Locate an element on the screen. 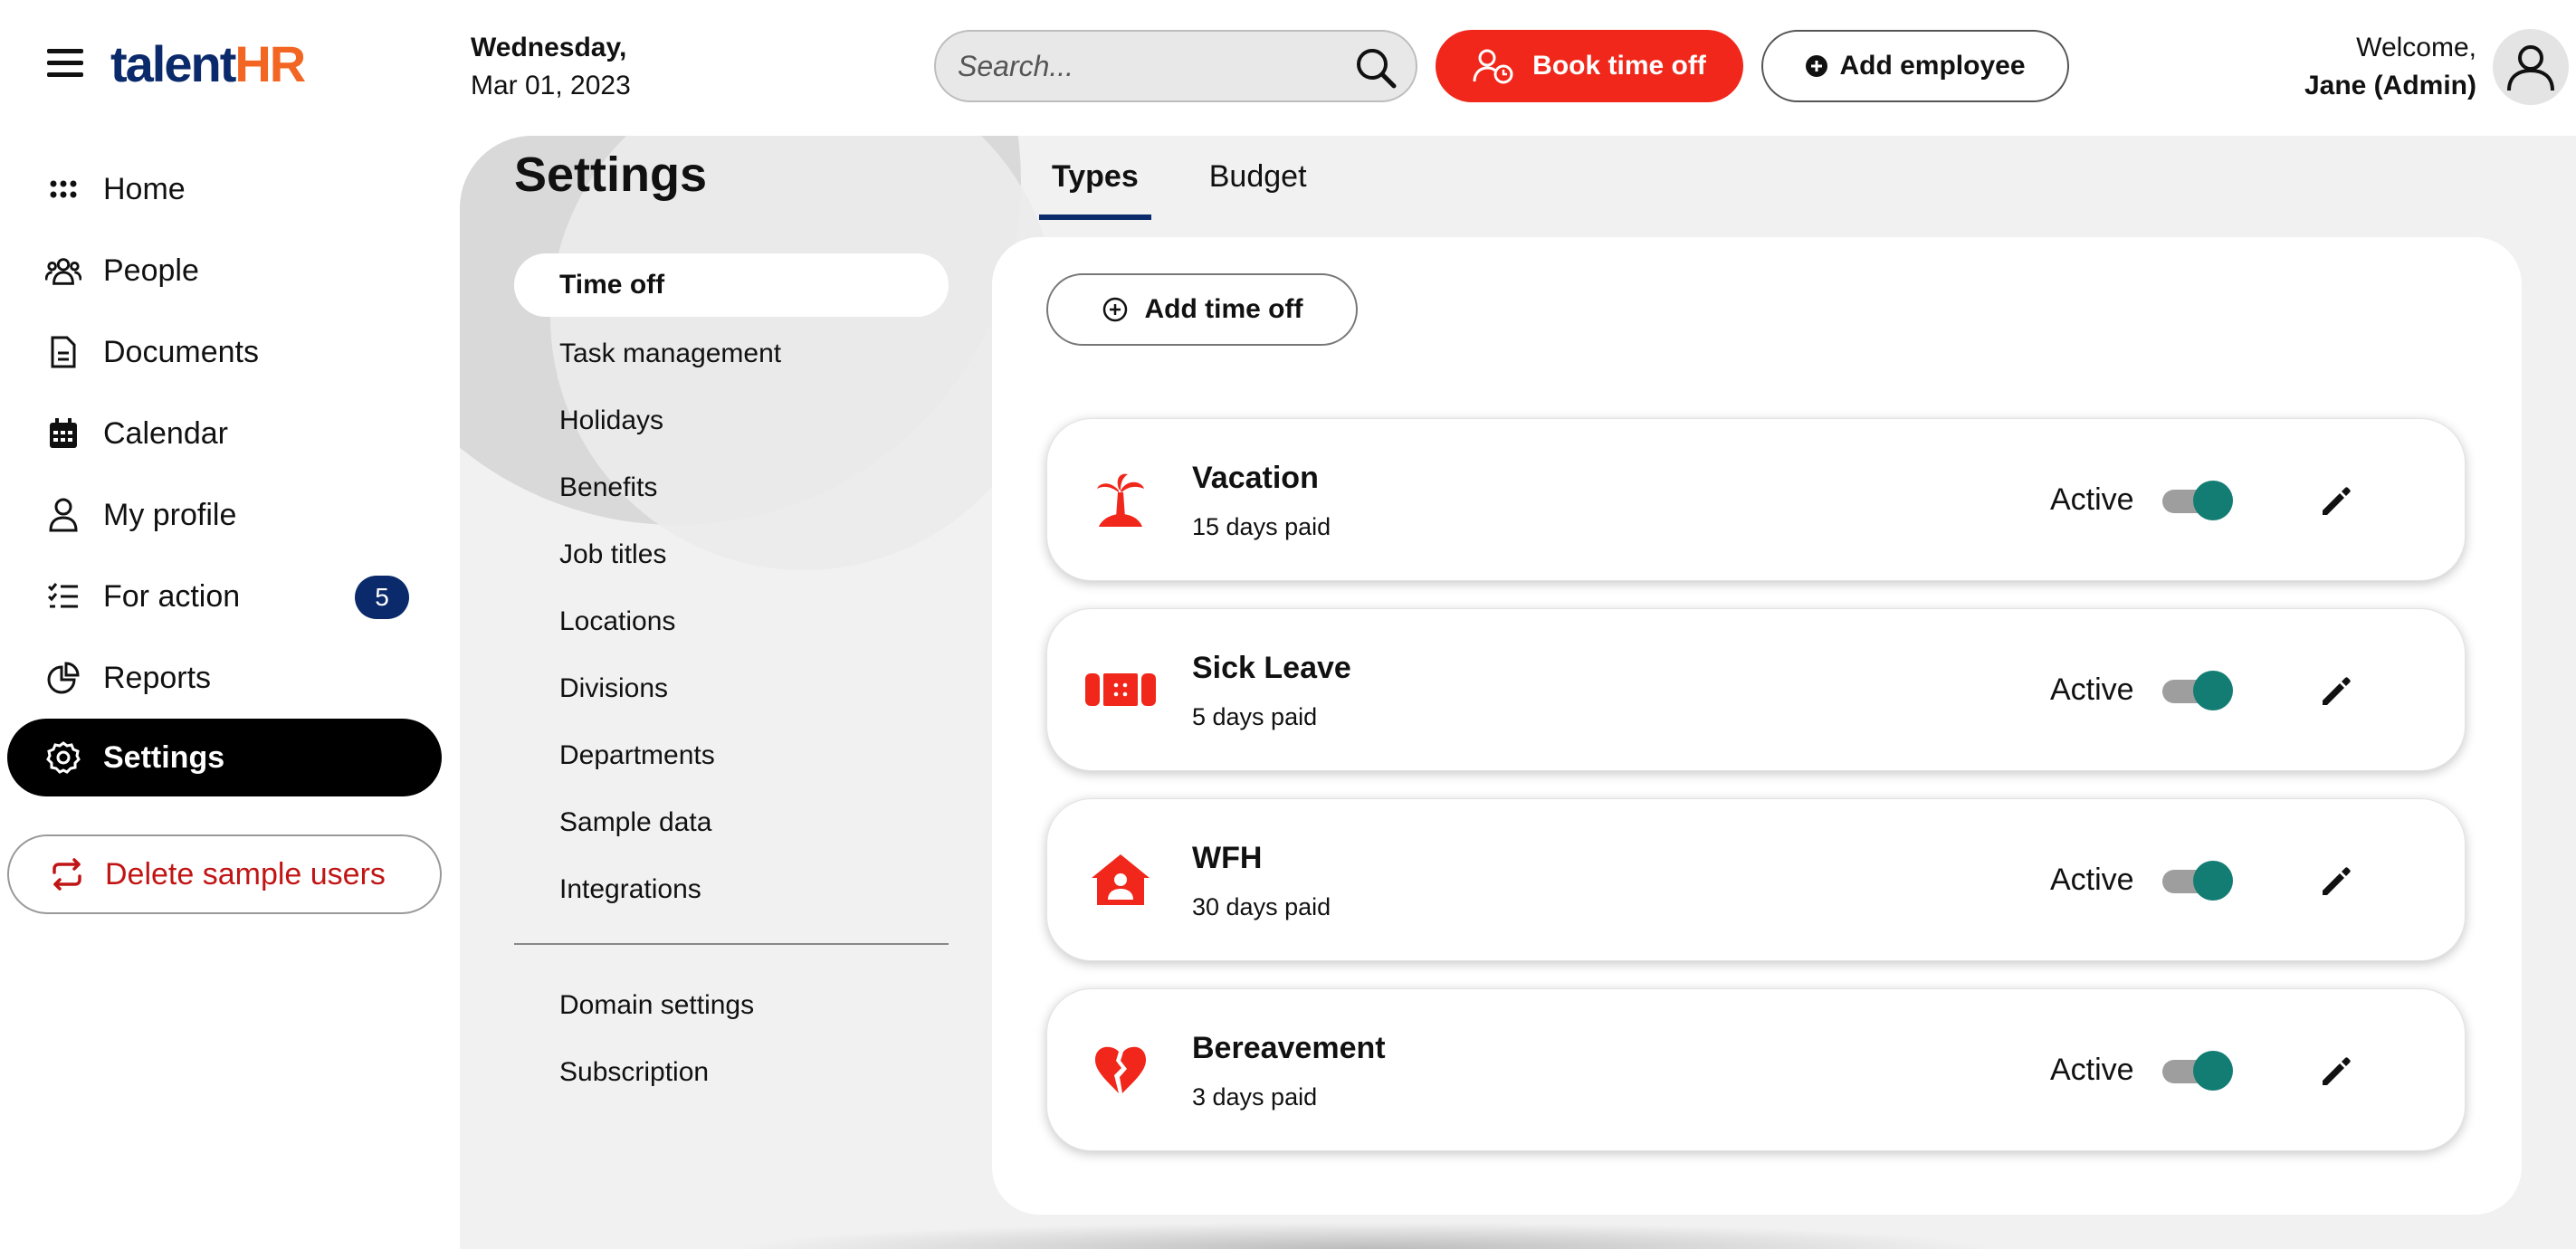 This screenshot has height=1249, width=2576. logo-text-talent: talent is located at coordinates (173, 63).